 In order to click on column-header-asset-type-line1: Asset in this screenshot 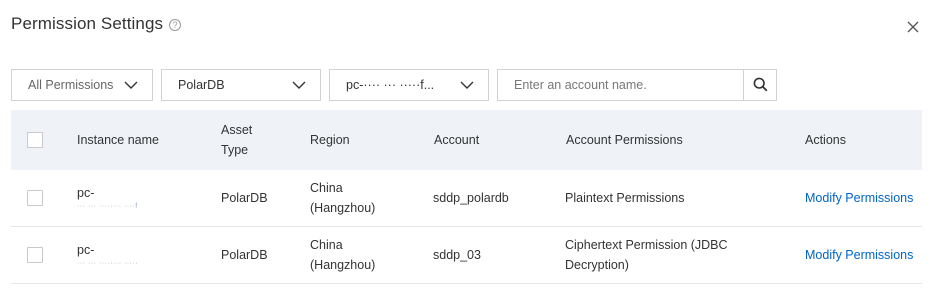, I will do `click(237, 130)`.